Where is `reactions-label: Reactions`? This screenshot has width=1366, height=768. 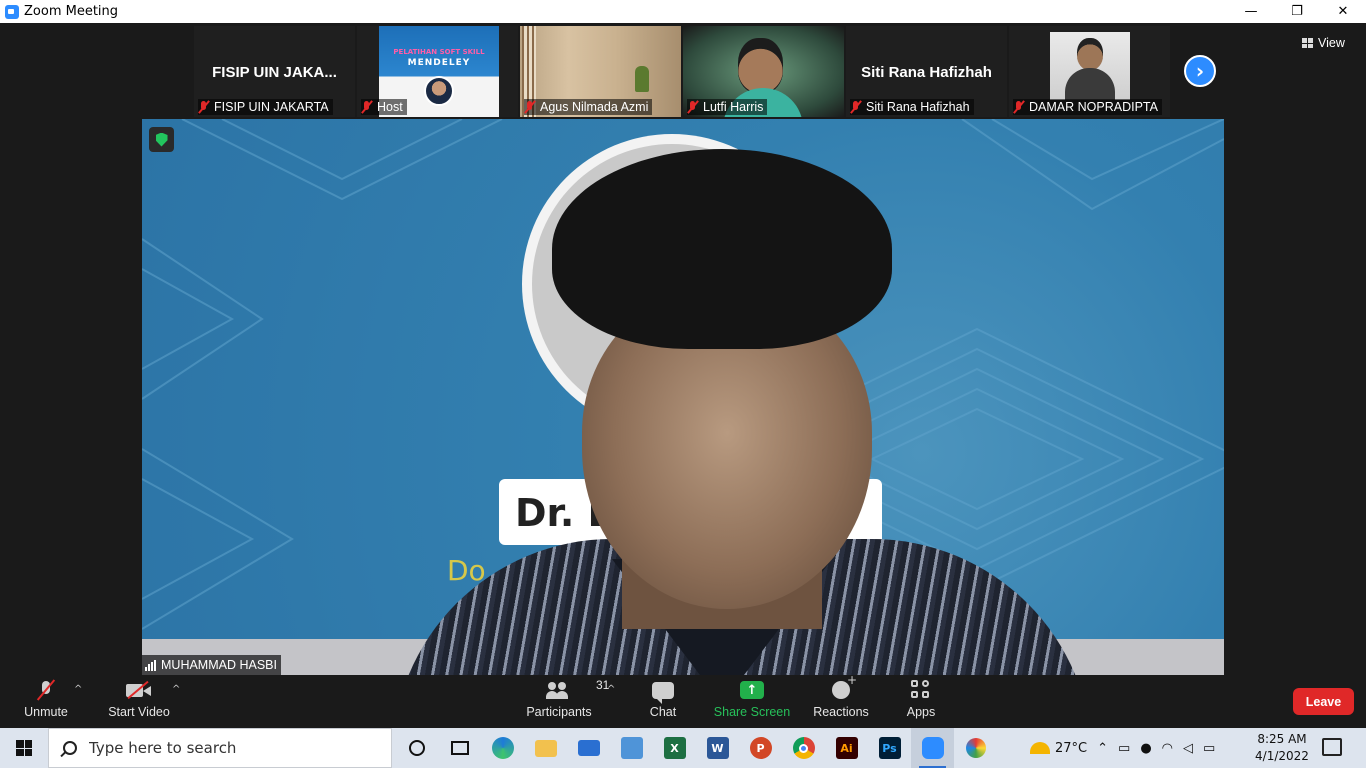
reactions-label: Reactions is located at coordinates (841, 712).